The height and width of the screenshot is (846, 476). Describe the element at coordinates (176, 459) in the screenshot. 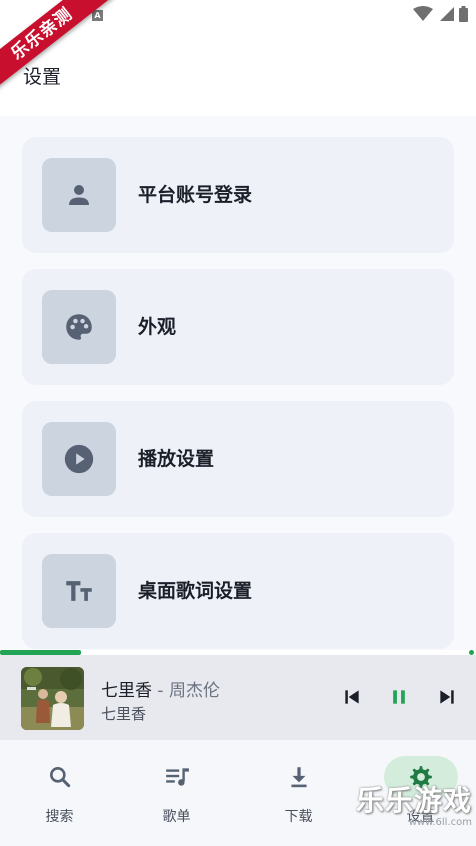

I see `settings-item-label: 播放设置` at that location.